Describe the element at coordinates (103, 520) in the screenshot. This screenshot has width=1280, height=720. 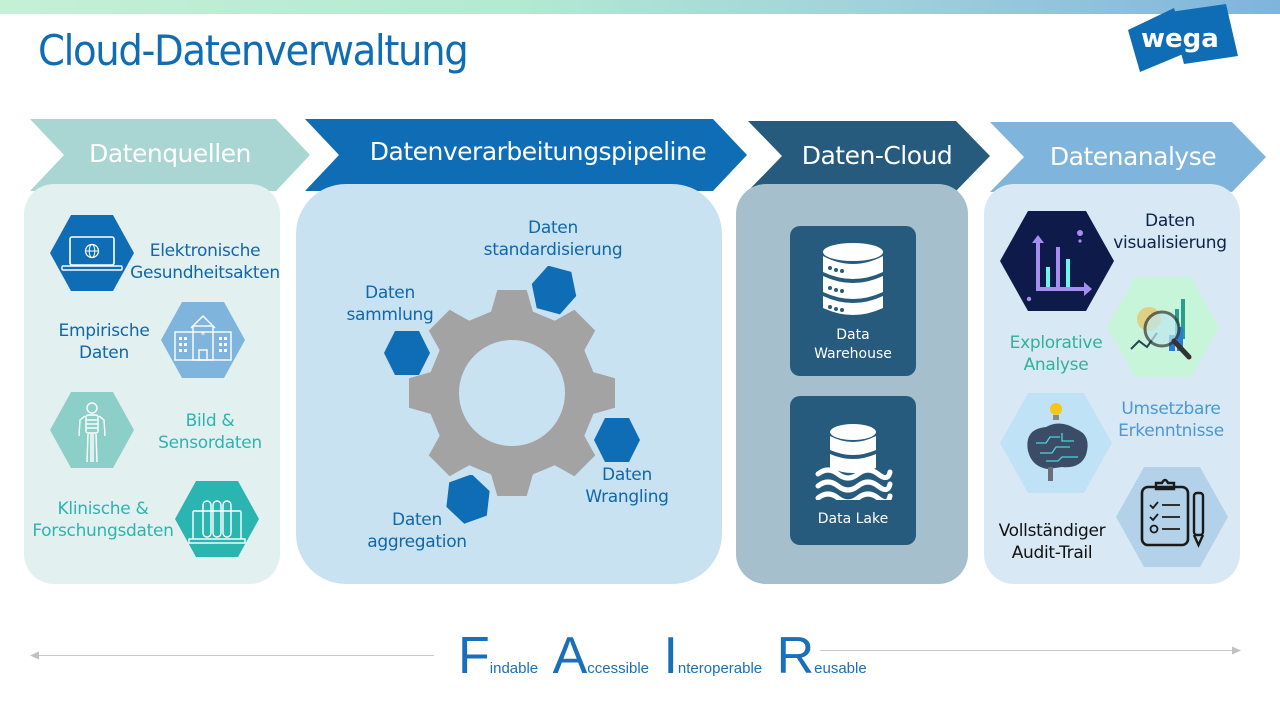
I see `source-label-clinical: Klinische & Forschungsdaten` at that location.